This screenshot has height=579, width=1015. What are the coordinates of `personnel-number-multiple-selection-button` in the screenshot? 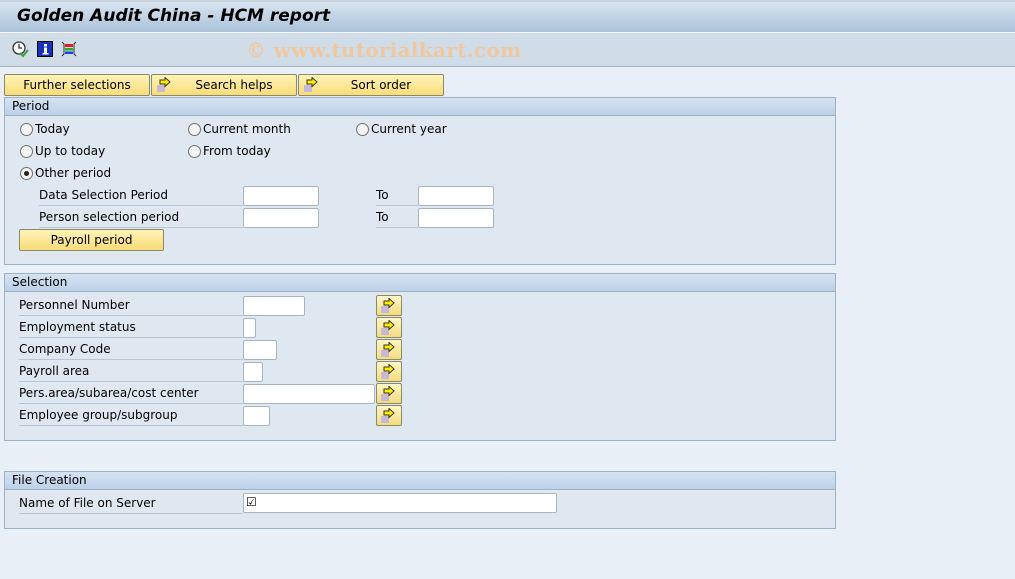 It's located at (389, 305).